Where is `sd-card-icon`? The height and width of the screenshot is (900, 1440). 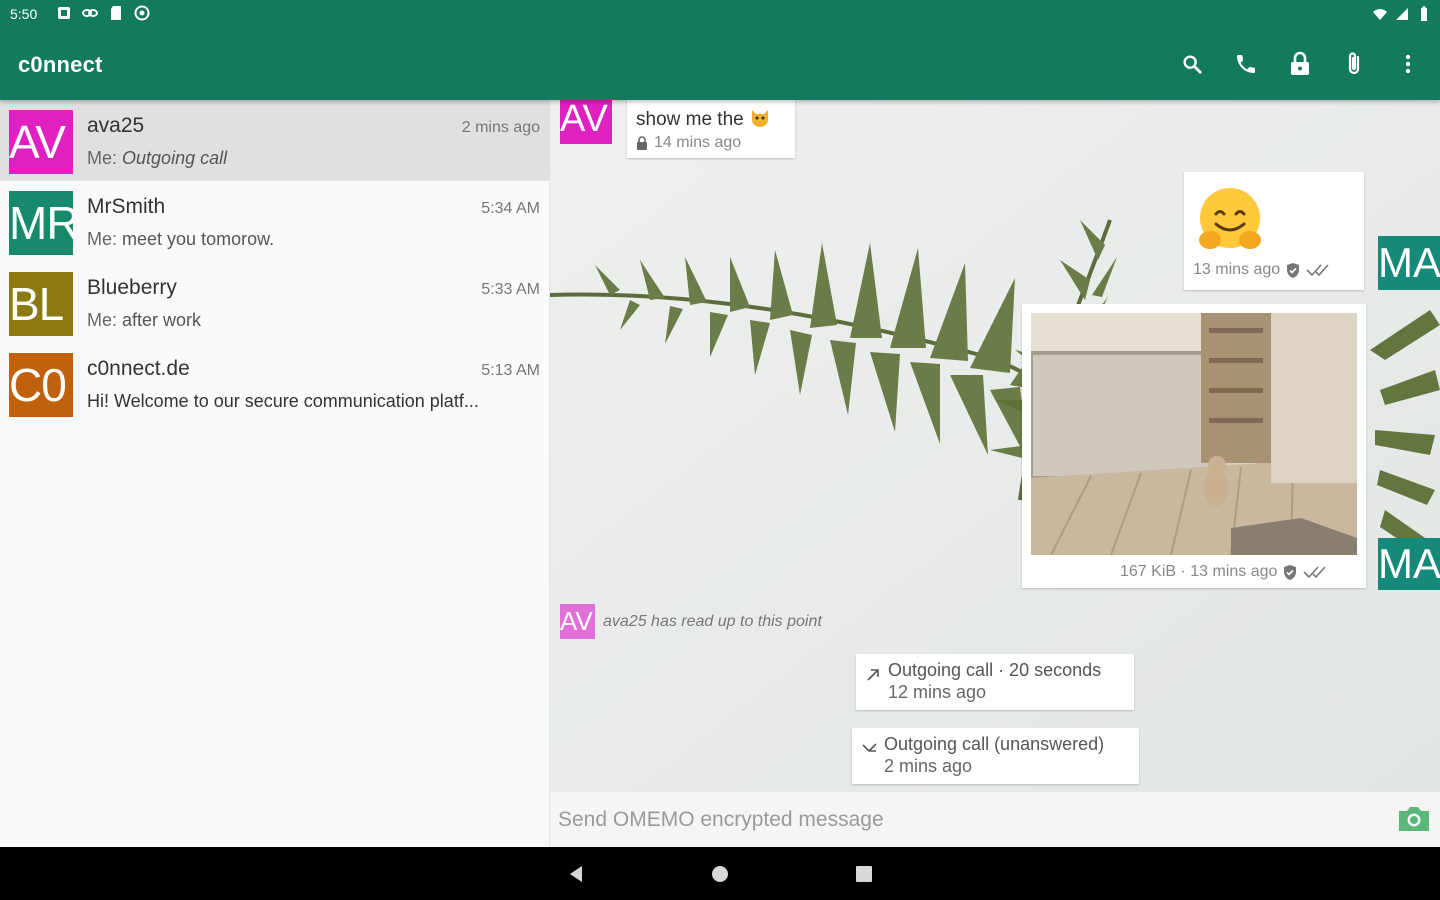 sd-card-icon is located at coordinates (116, 13).